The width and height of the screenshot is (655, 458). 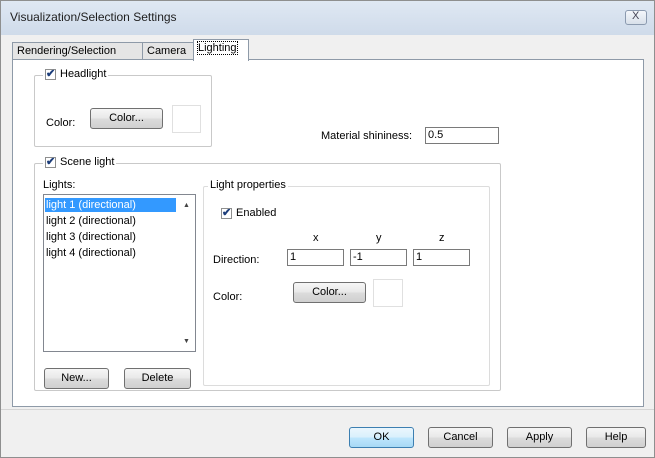 I want to click on help-button: Help, so click(x=616, y=437).